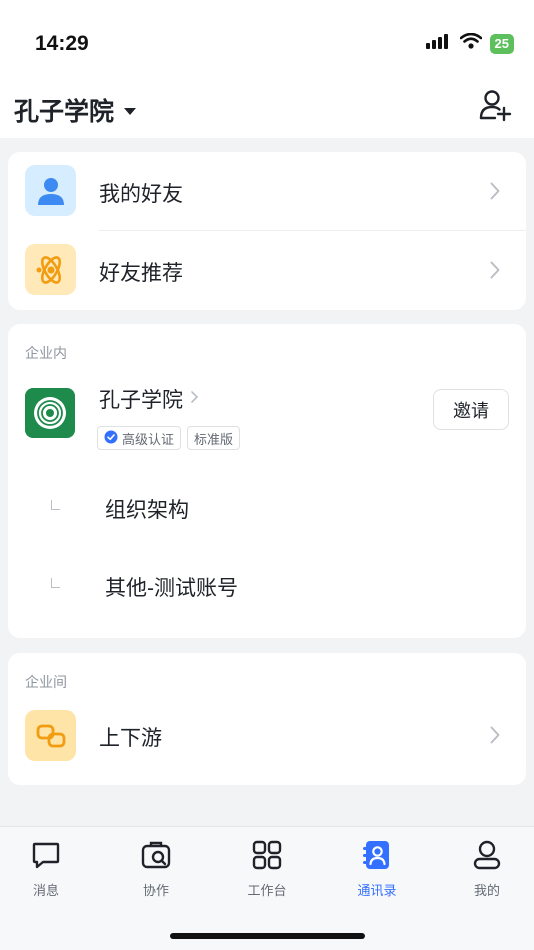 The width and height of the screenshot is (534, 950). Describe the element at coordinates (495, 107) in the screenshot. I see `add-contact-icon` at that location.